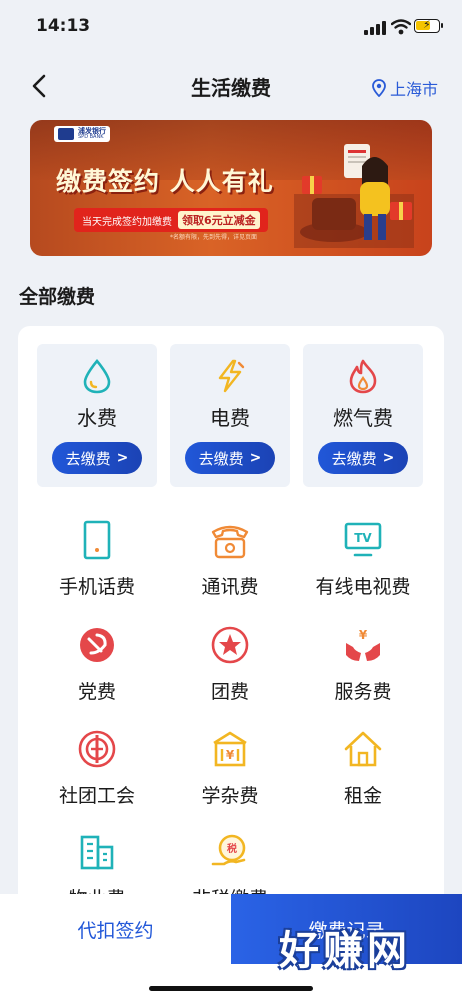 This screenshot has height=1000, width=462. I want to click on pay-button-electricity: 去缴费 >, so click(230, 458).